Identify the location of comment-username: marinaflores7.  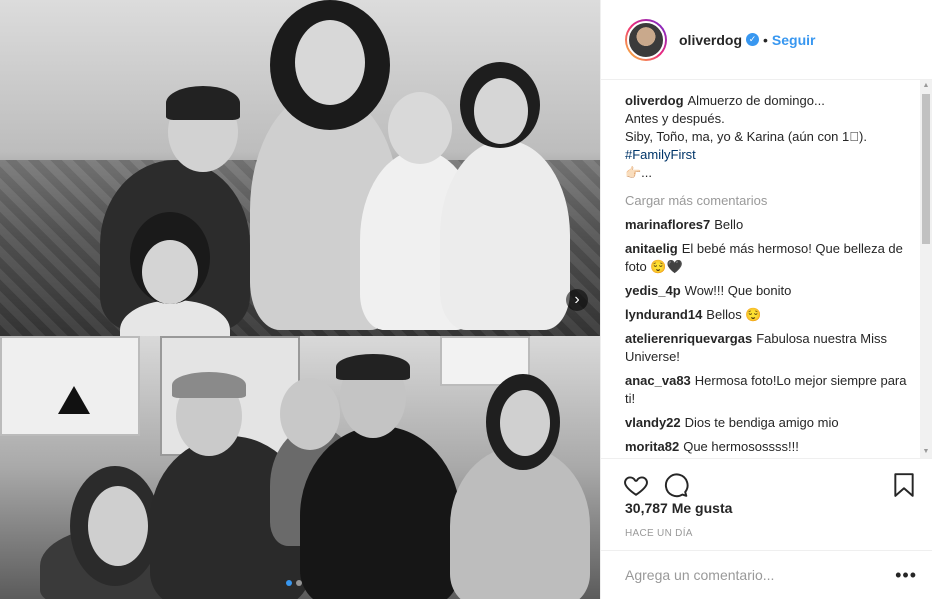
(667, 224).